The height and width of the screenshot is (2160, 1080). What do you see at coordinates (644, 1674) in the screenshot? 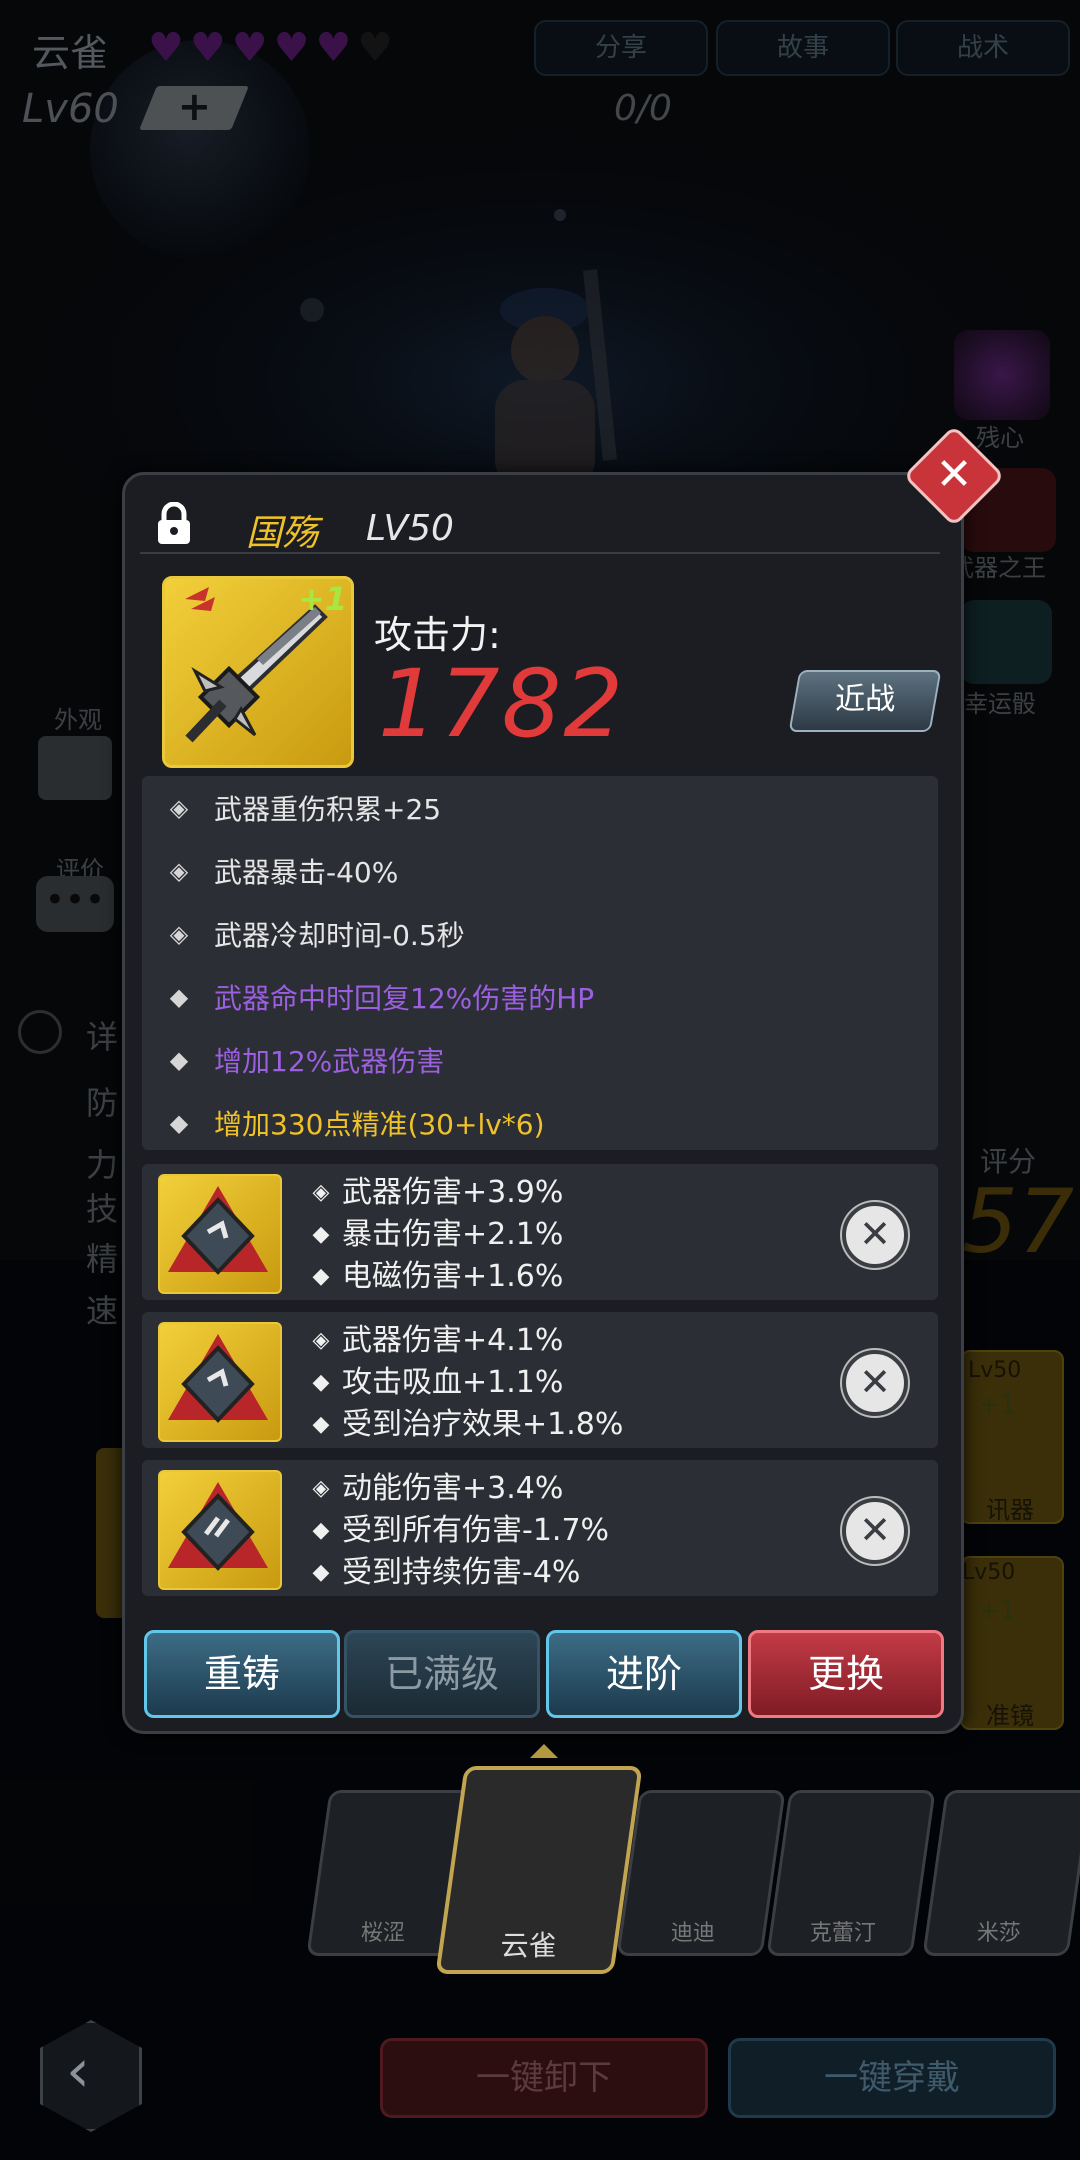
I see `advance-button: 进阶` at bounding box center [644, 1674].